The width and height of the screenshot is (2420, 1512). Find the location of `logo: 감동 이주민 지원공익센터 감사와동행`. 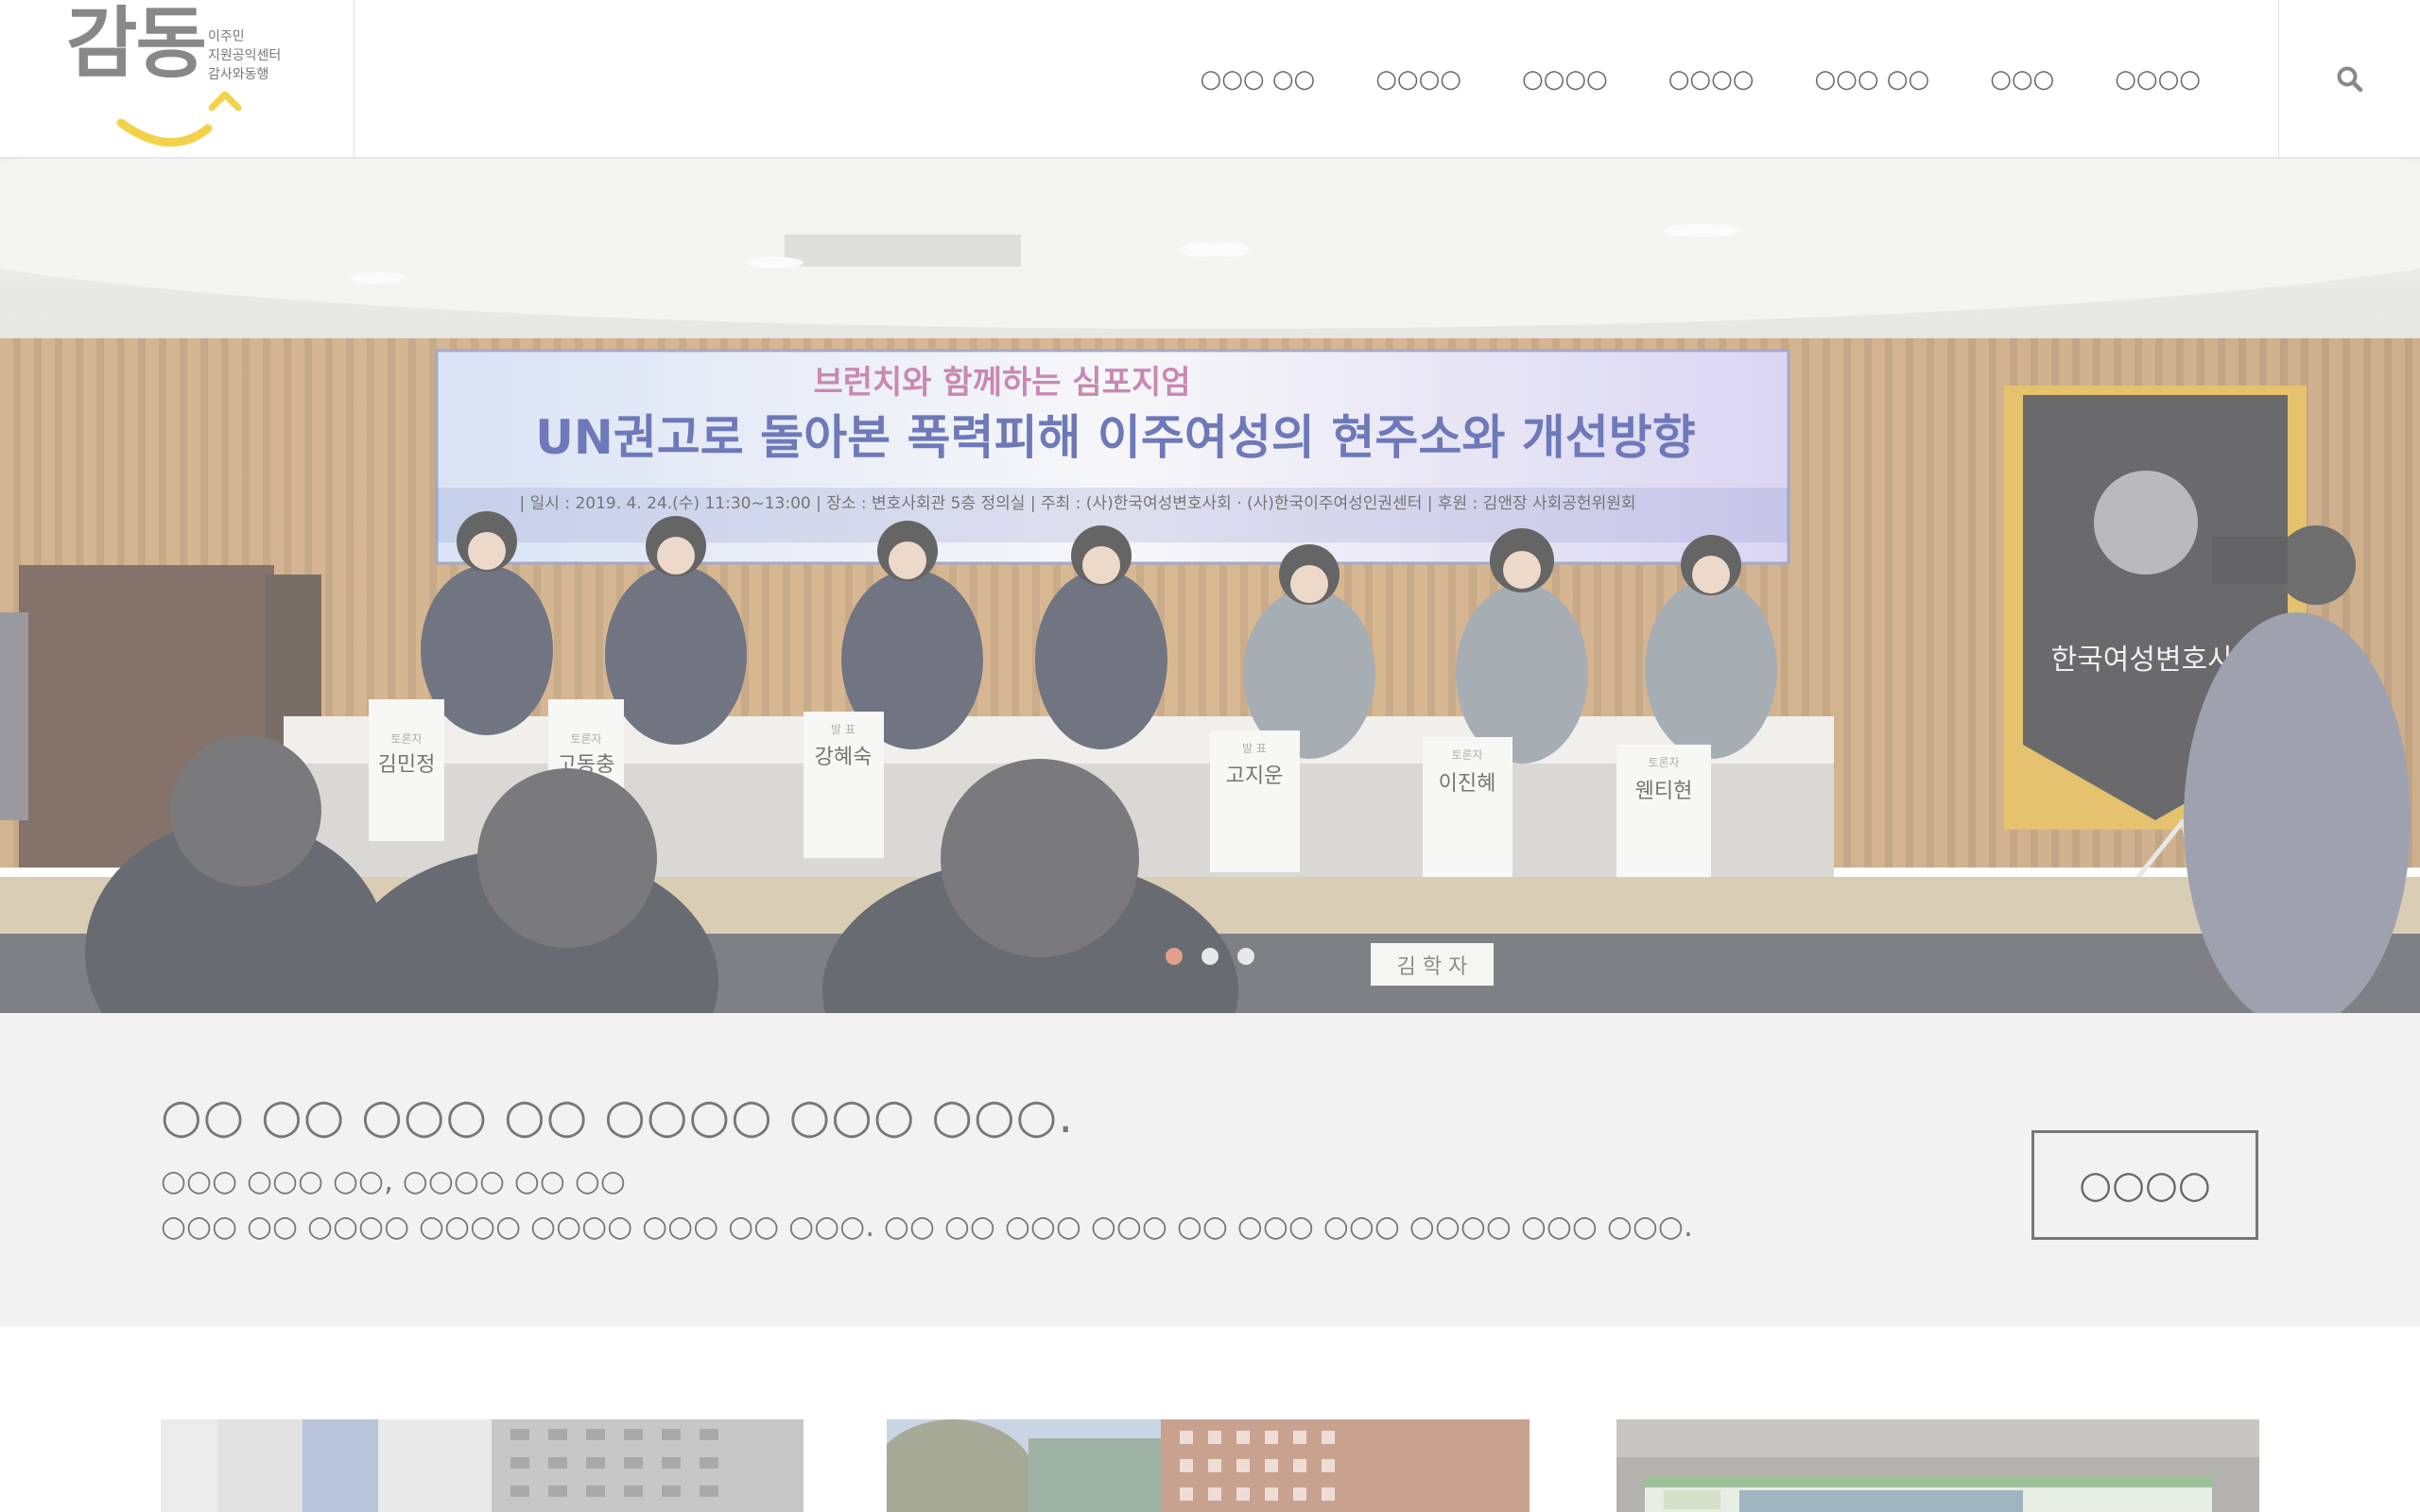

logo: 감동 이주민 지원공익센터 감사와동행 is located at coordinates (177, 79).